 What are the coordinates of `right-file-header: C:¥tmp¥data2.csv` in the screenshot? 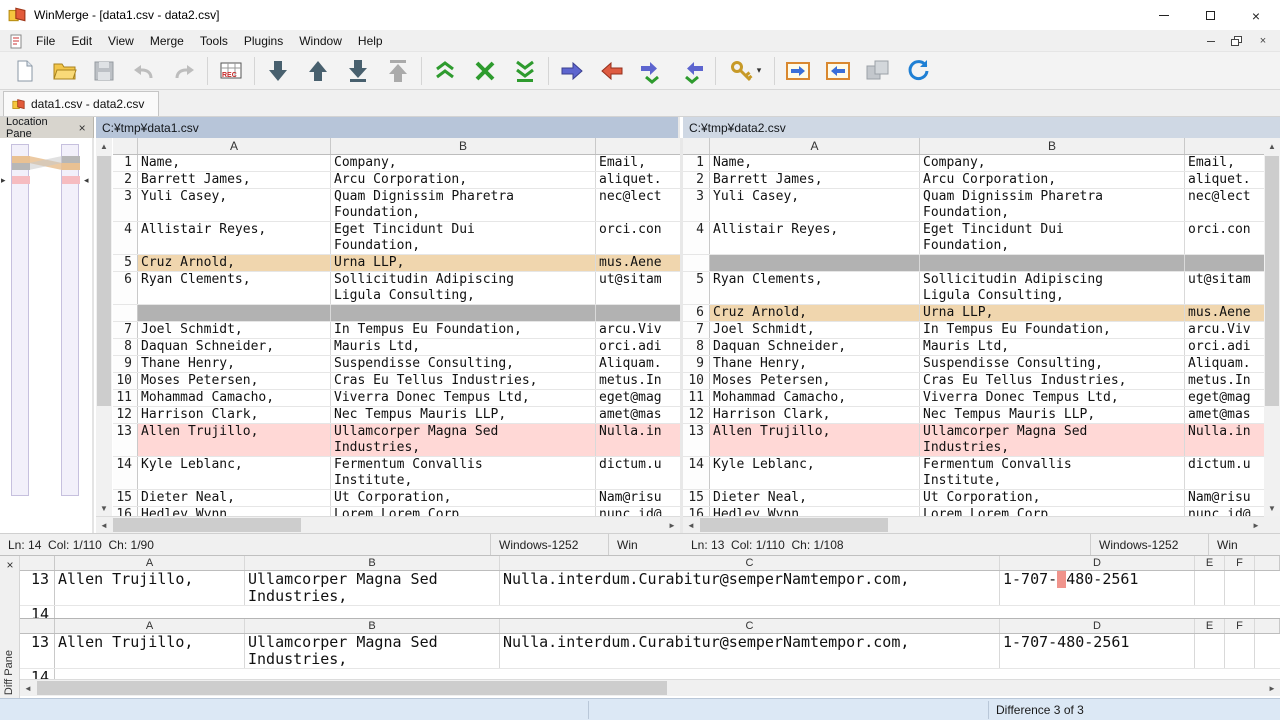 It's located at (981, 127).